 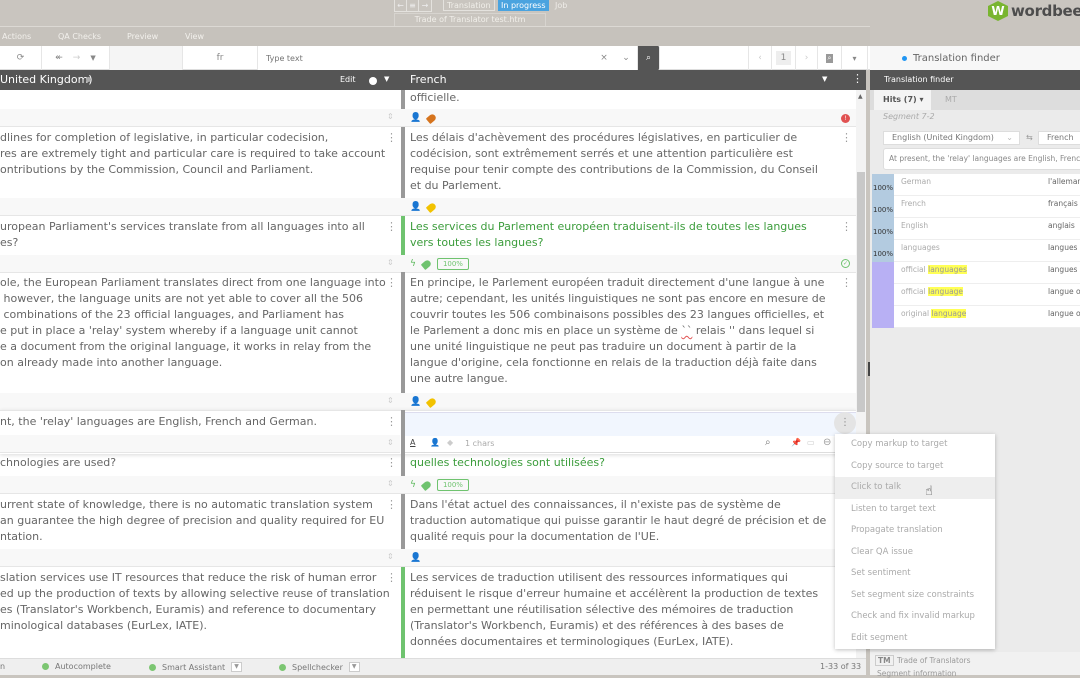 I want to click on hit-row: 100% French français, so click(x=976, y=207).